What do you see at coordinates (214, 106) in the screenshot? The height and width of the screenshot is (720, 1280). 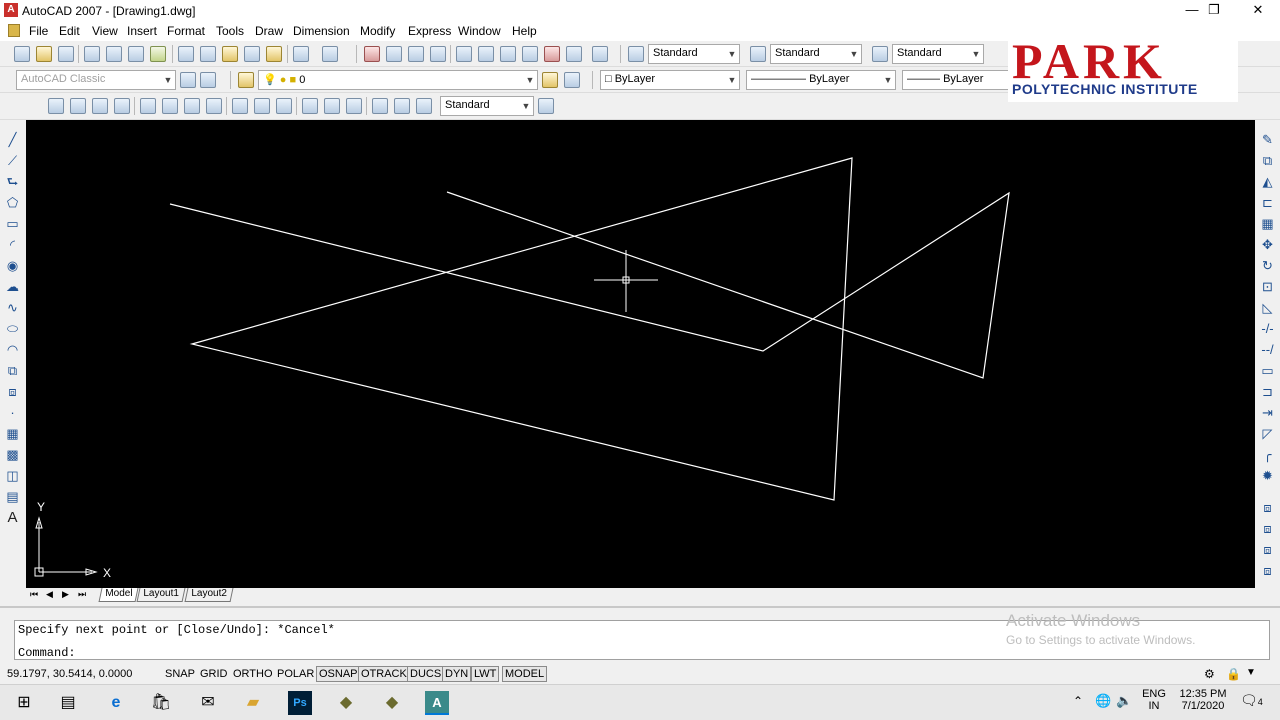 I see `angular-icon` at bounding box center [214, 106].